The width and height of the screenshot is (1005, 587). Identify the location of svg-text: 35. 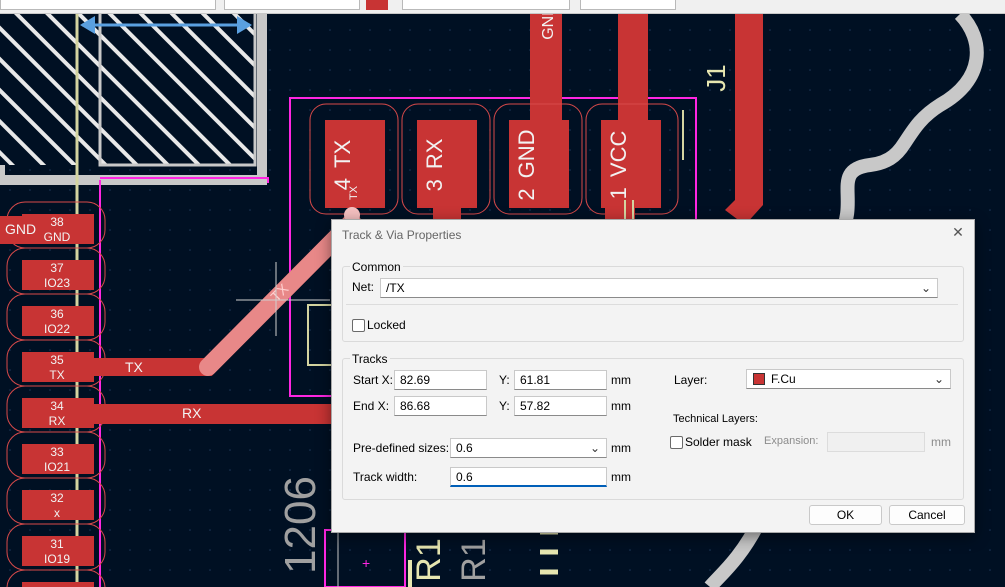
(57, 360).